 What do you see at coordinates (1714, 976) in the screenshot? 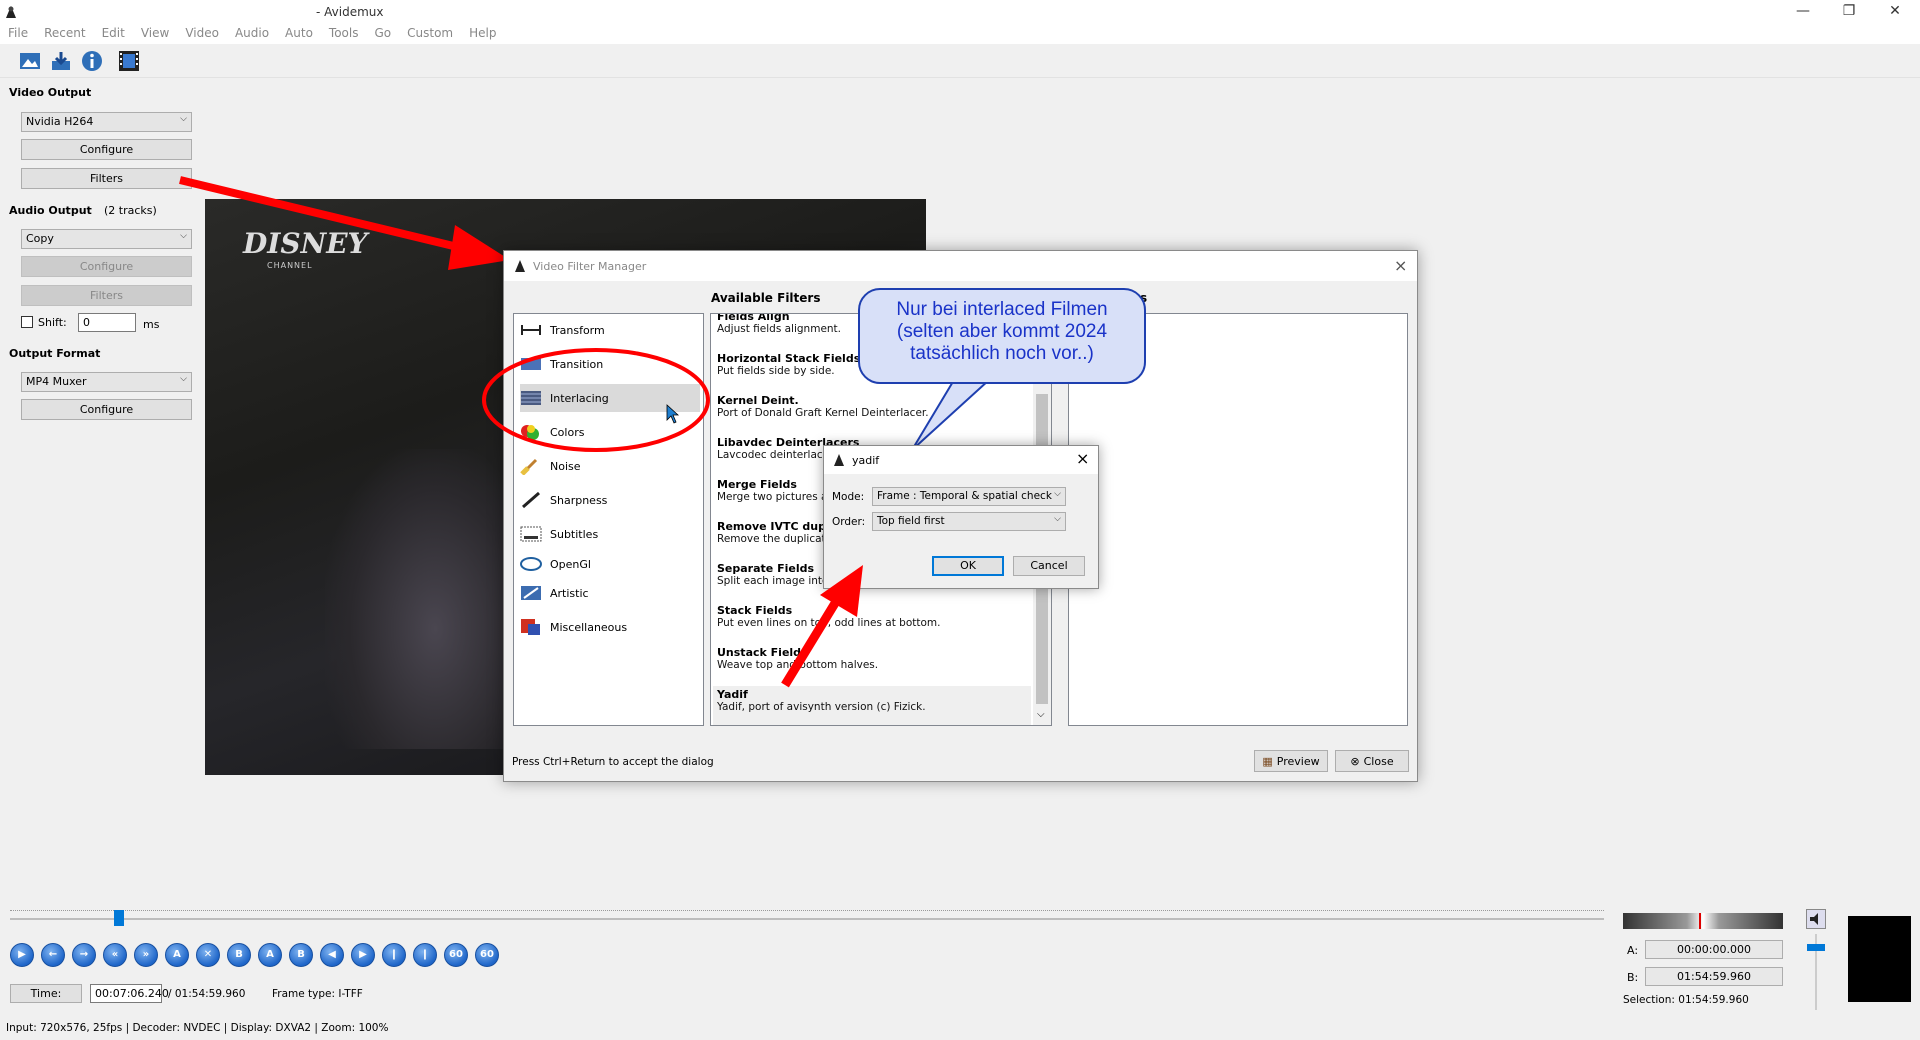
I see `b-marker-field: 01:54:59.960` at bounding box center [1714, 976].